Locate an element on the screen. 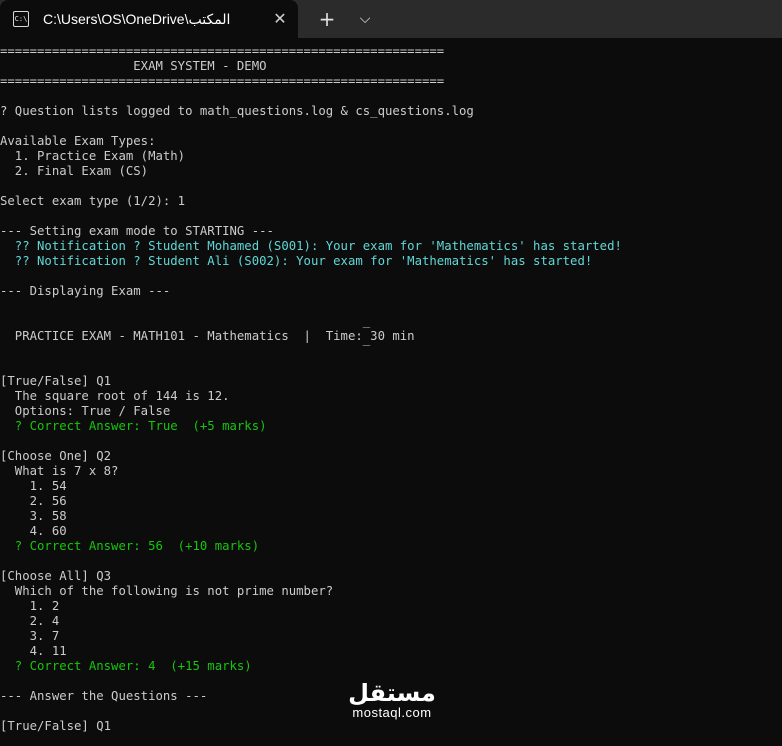 The height and width of the screenshot is (746, 782). close-tab-icon: ✕ is located at coordinates (280, 19).